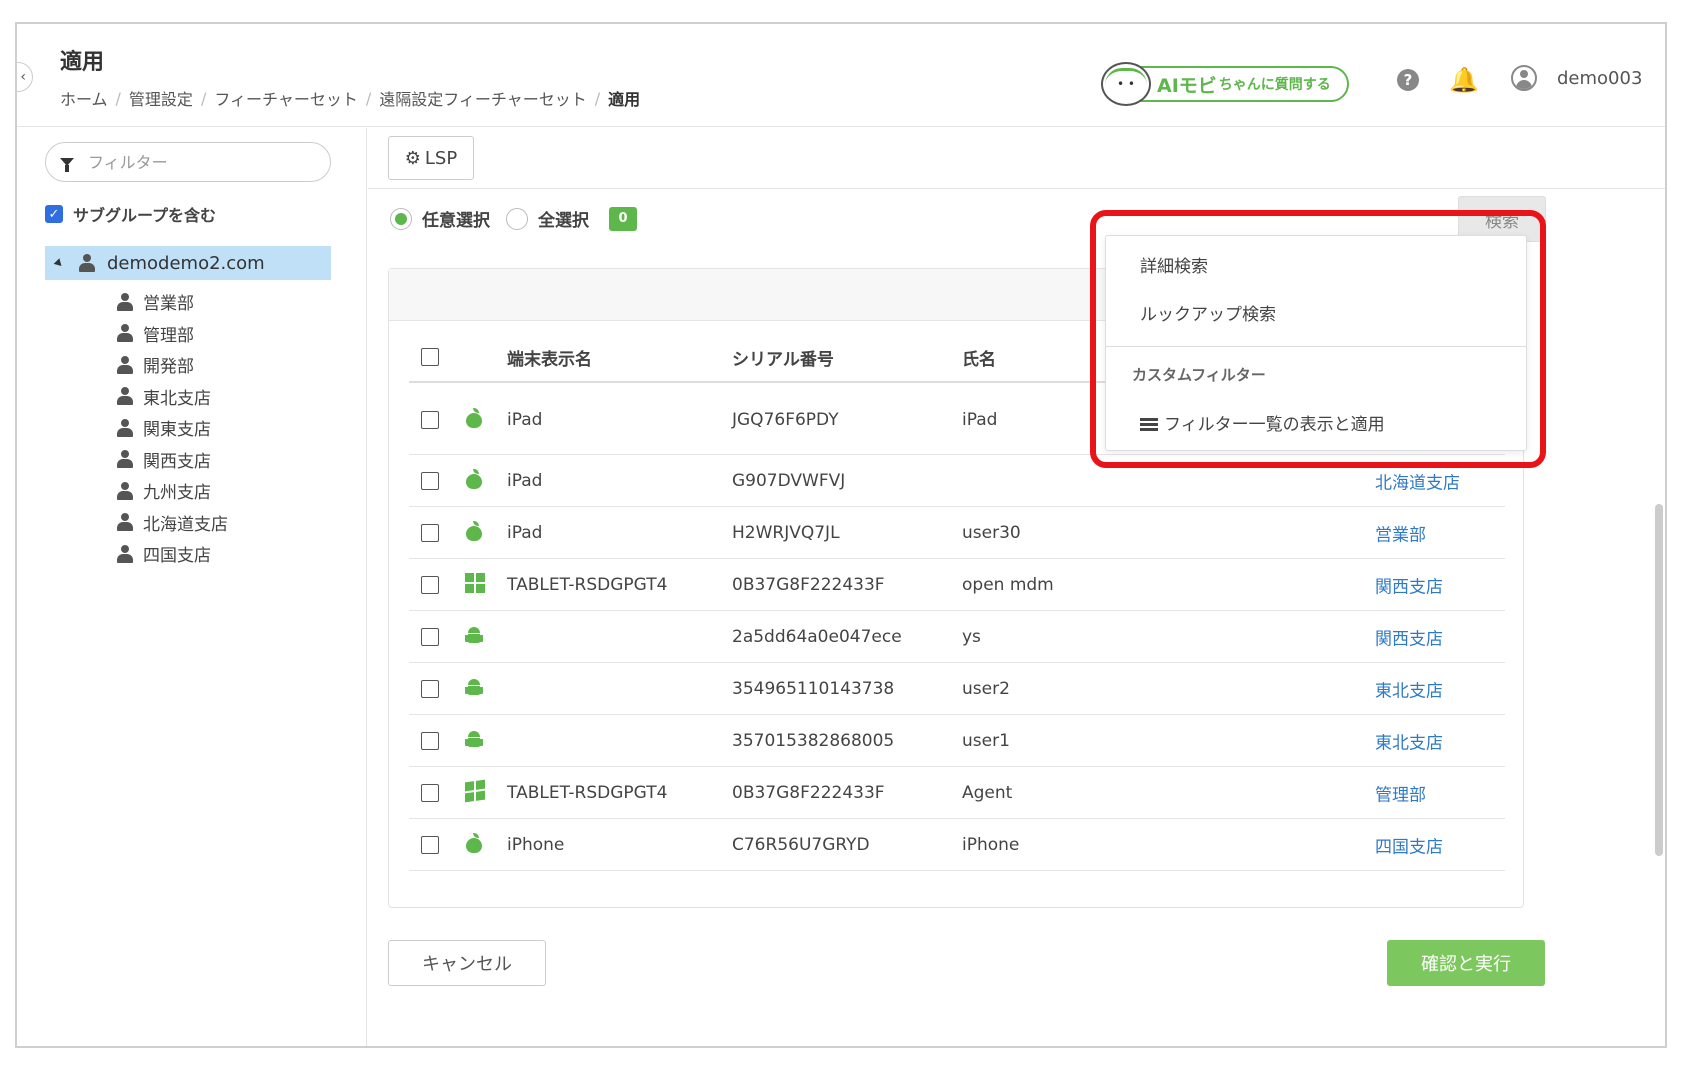 This screenshot has height=1069, width=1682. I want to click on filter-input, so click(198, 162).